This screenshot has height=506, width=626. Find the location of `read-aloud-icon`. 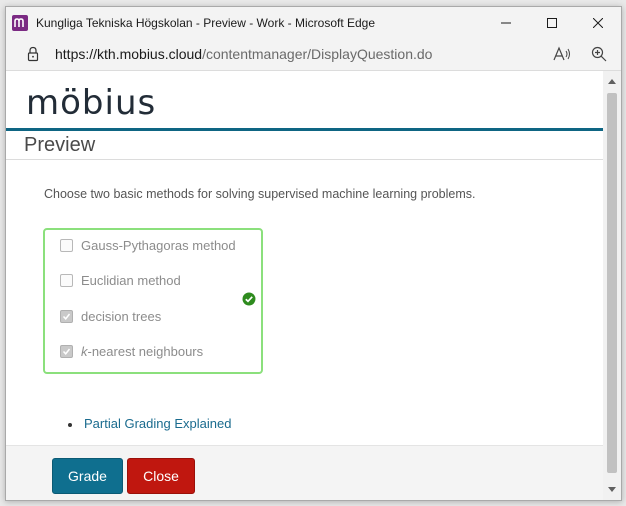

read-aloud-icon is located at coordinates (562, 54).